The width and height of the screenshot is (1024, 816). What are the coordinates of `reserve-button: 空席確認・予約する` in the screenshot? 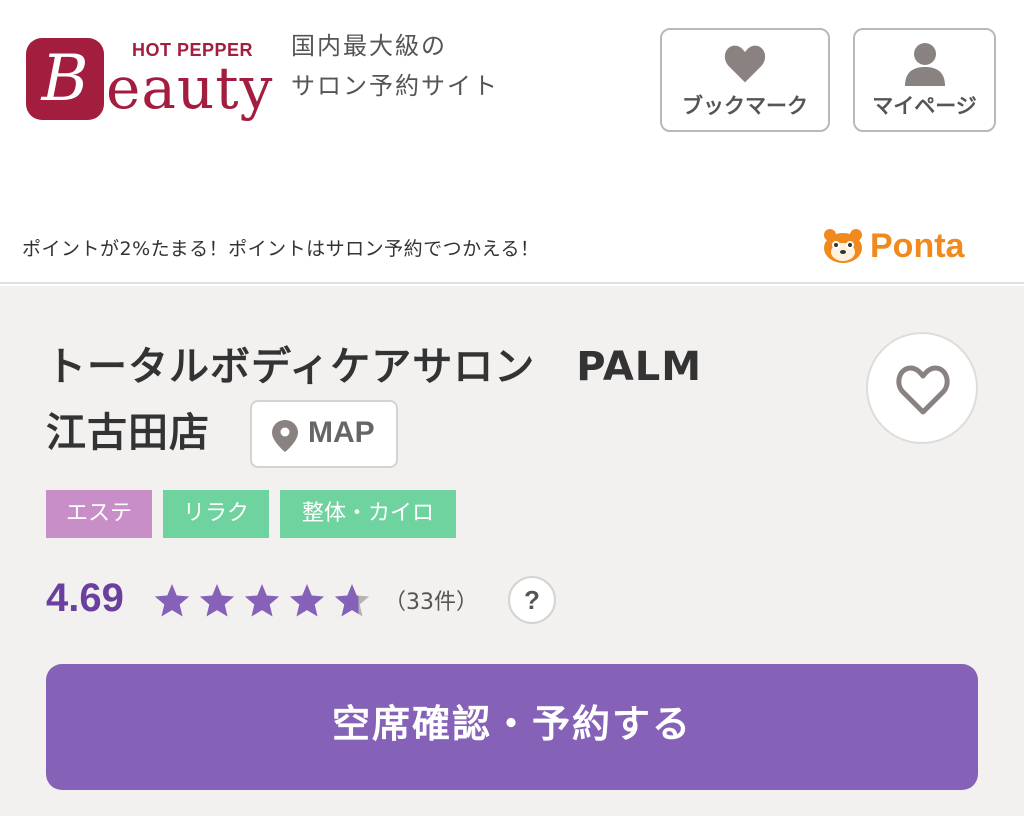 It's located at (512, 727).